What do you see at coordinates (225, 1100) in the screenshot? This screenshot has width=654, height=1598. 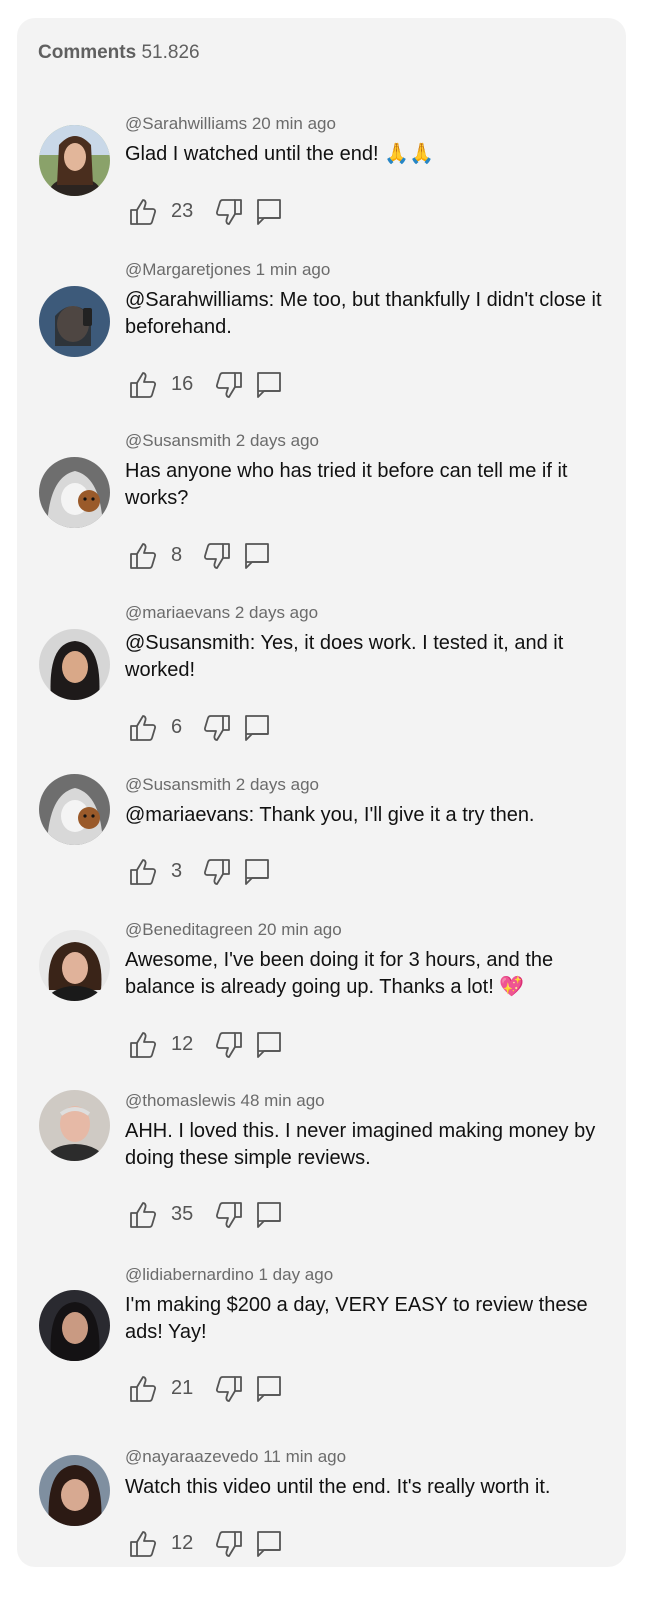 I see `comment-meta: @thomaslewis 48 min ago` at bounding box center [225, 1100].